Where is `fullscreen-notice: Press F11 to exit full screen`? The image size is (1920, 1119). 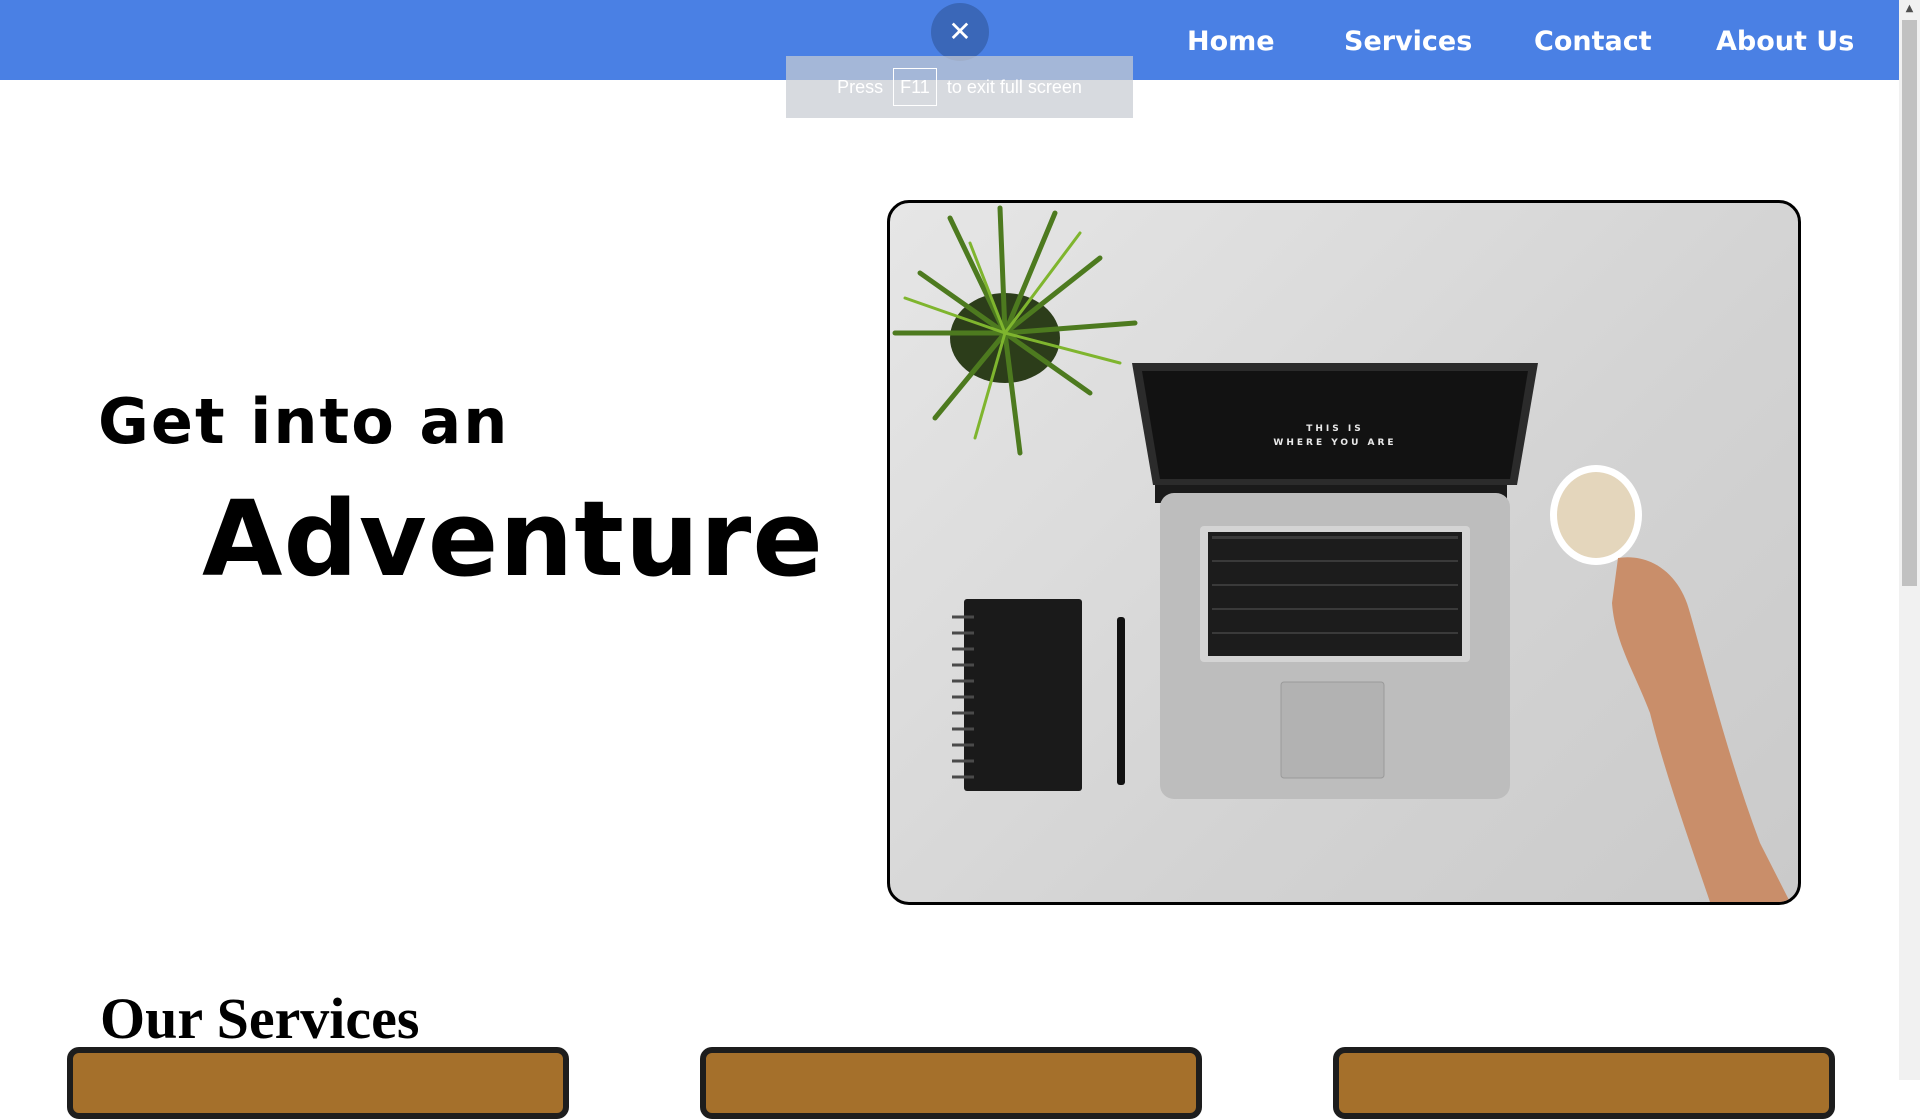 fullscreen-notice: Press F11 to exit full screen is located at coordinates (959, 87).